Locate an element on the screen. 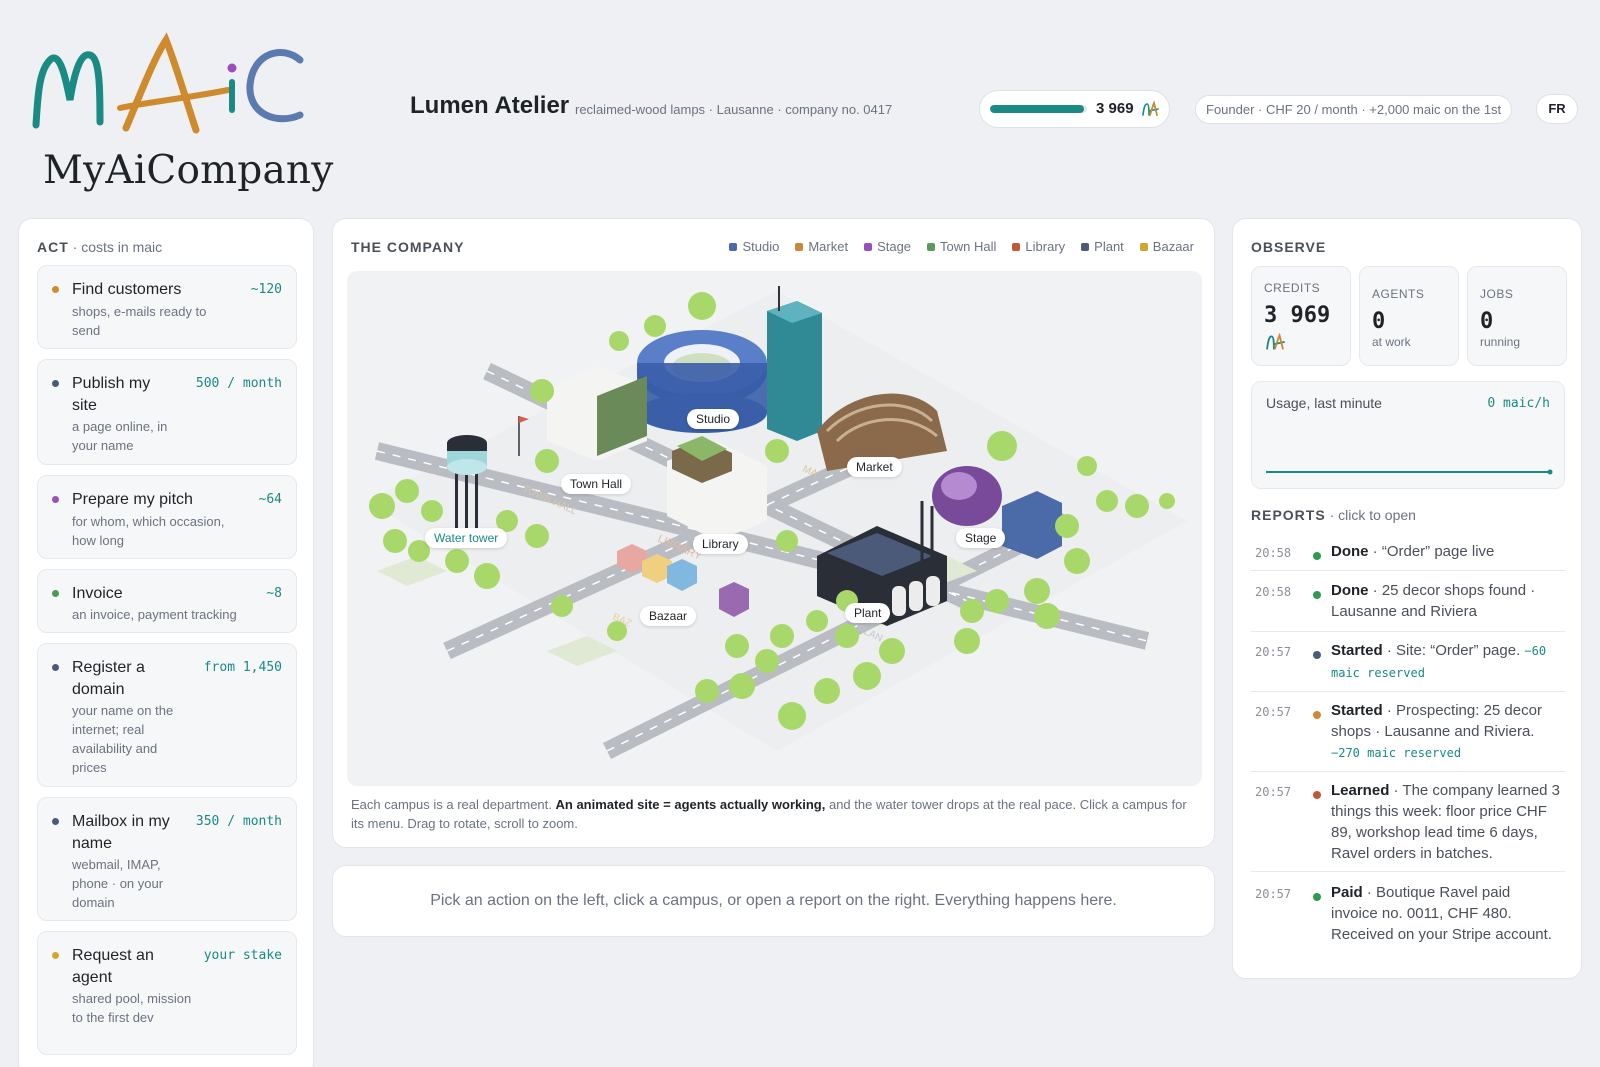  act-item-cost: ~8 is located at coordinates (274, 593).